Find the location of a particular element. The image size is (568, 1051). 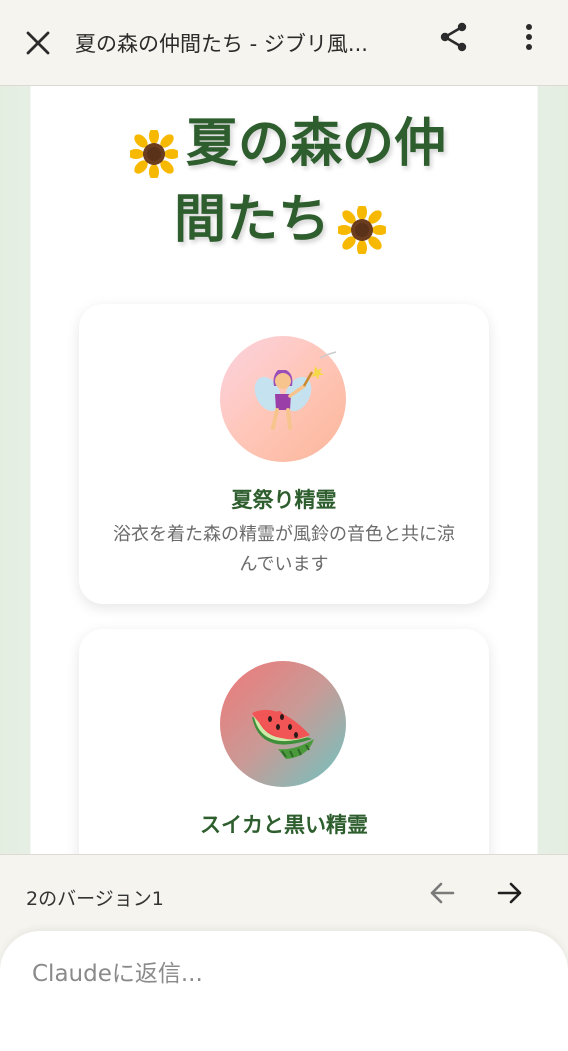

card-title: スイカと黒い精霊 is located at coordinates (284, 825).